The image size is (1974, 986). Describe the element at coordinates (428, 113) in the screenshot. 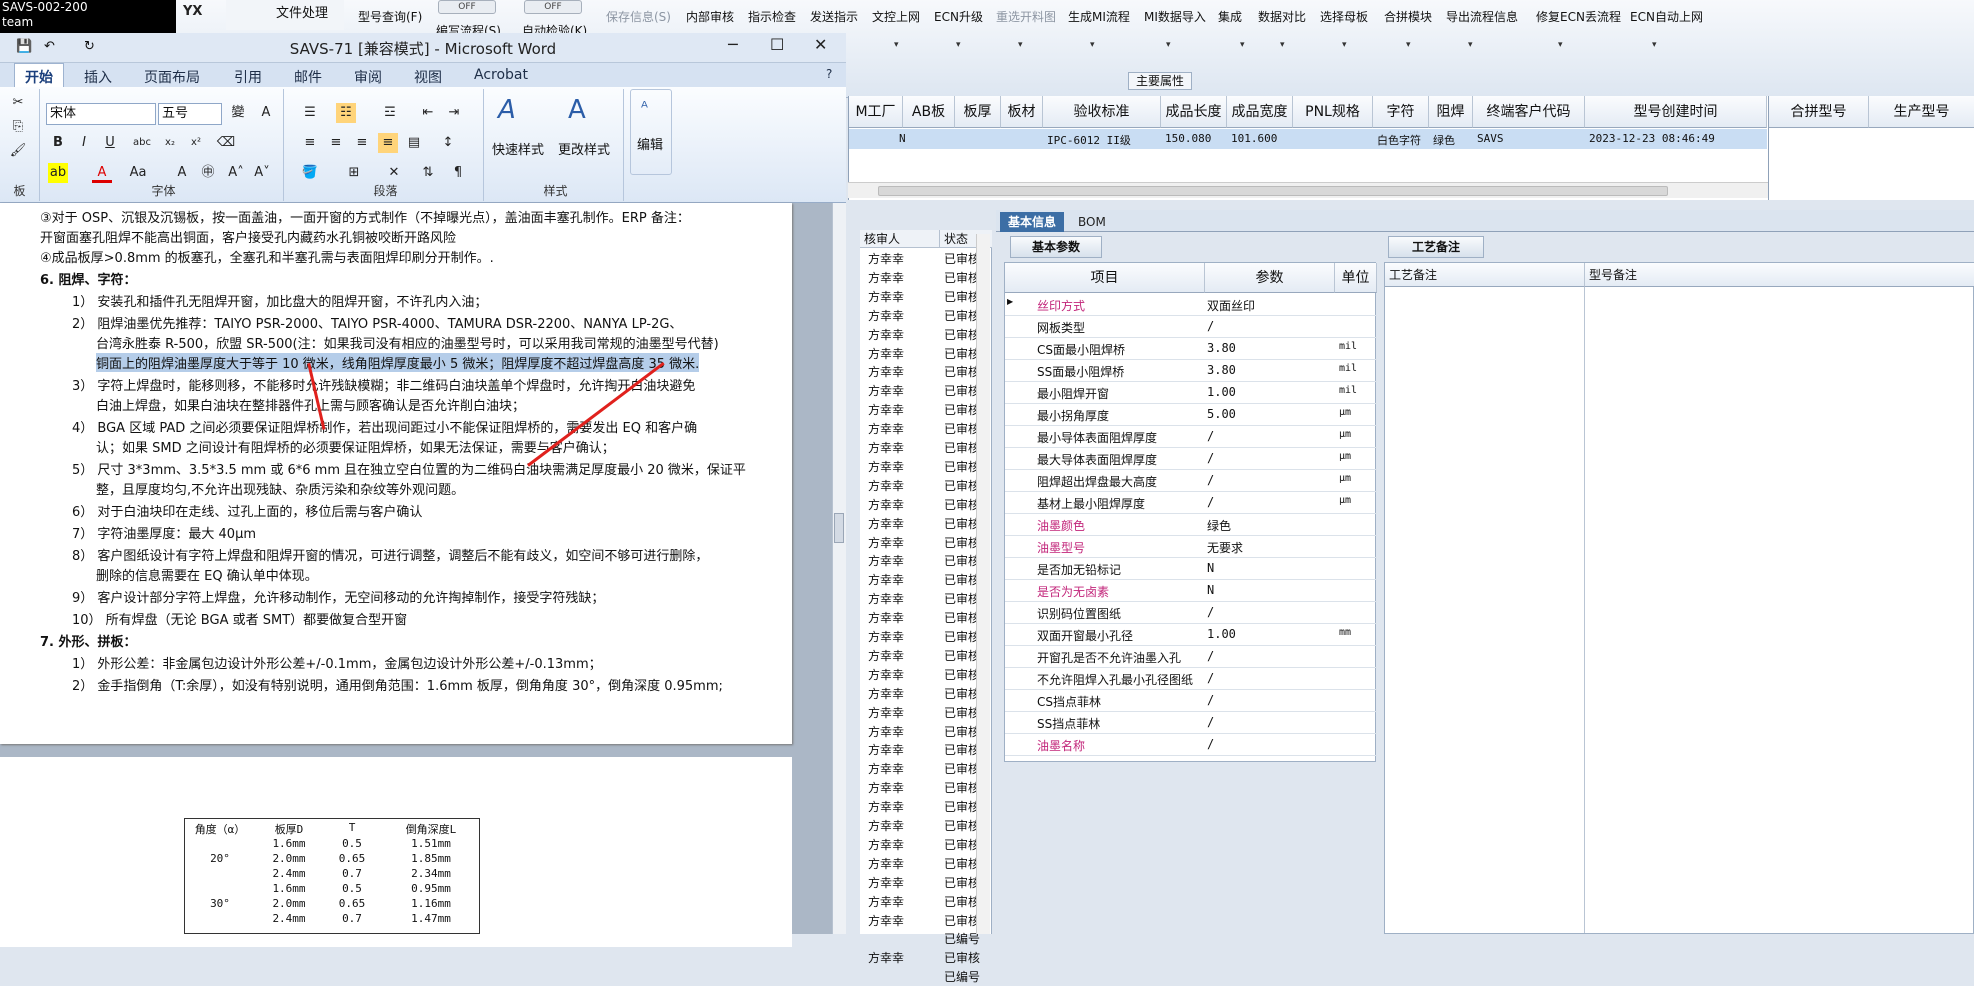

I see `decrease-indent-icon: ⇤` at that location.